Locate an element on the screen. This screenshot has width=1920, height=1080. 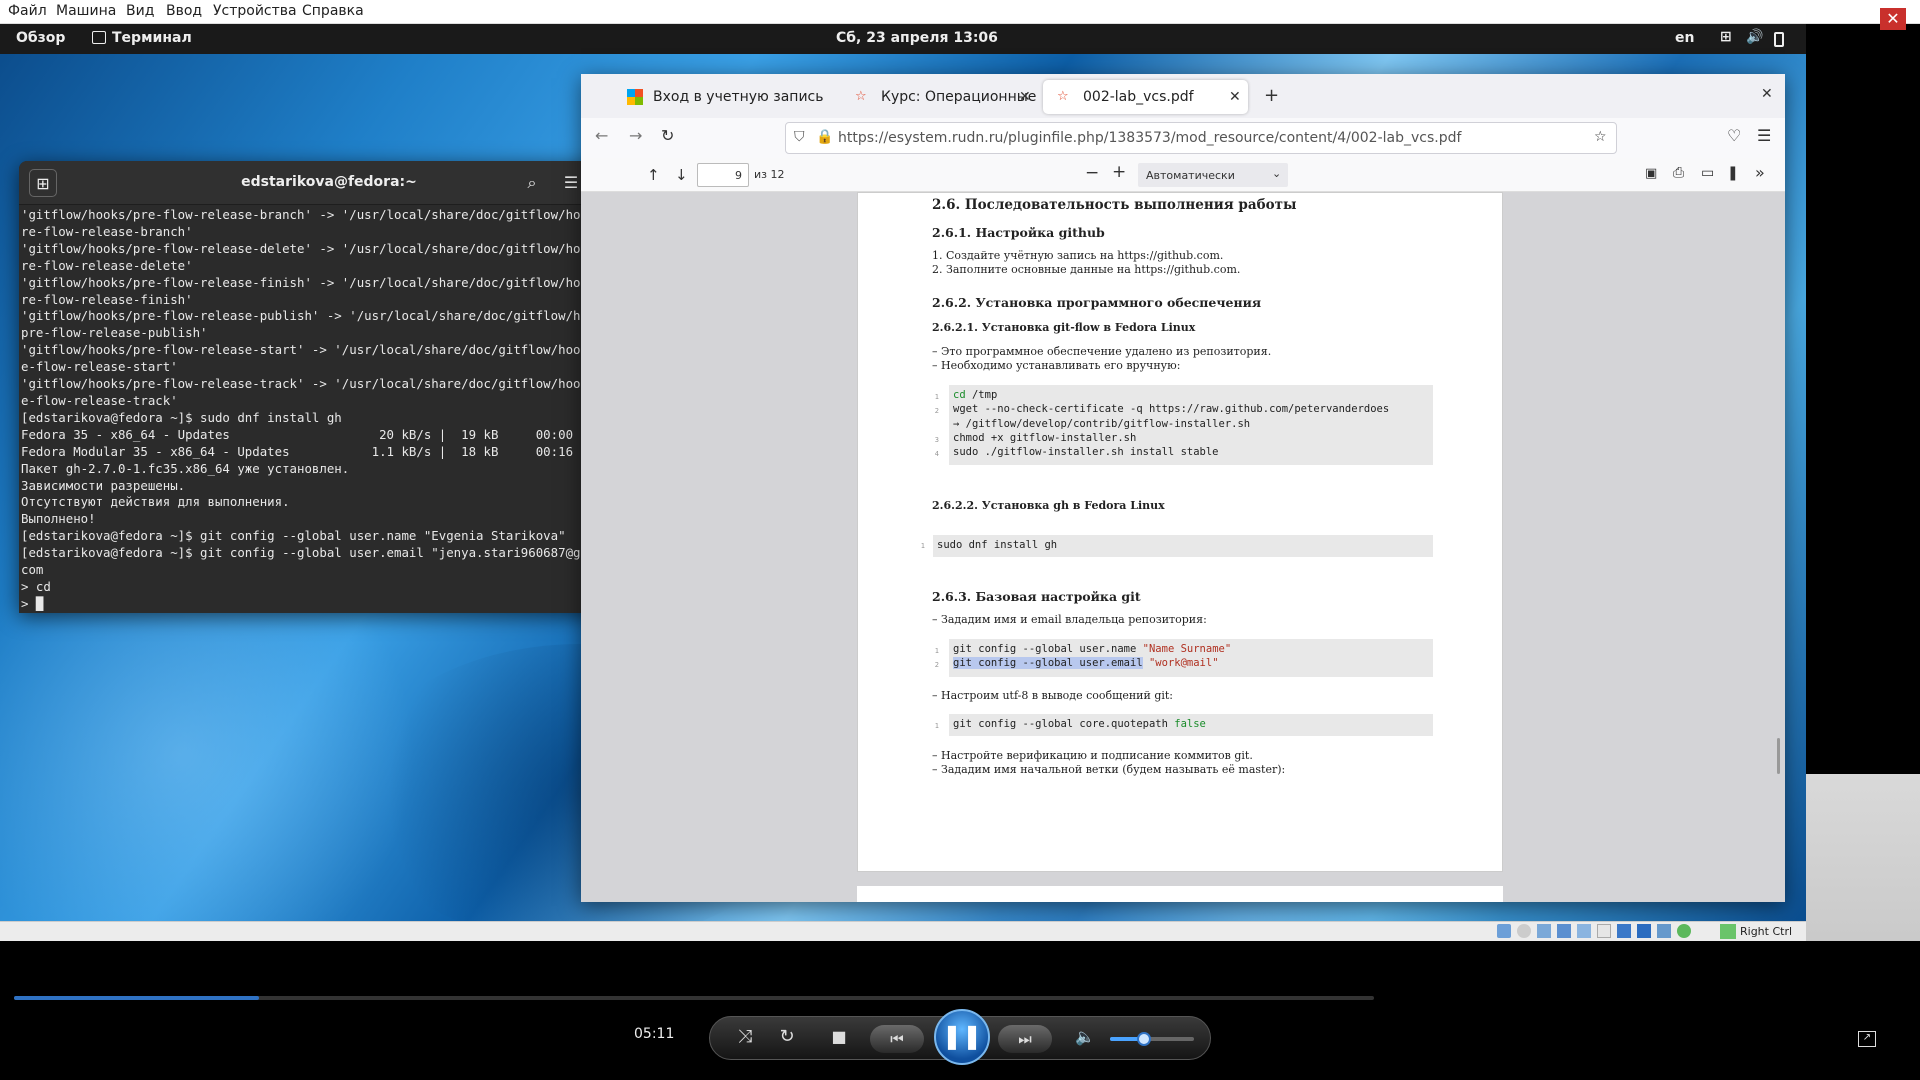
zoom-select: Автоматически ⌄ is located at coordinates (1213, 175).